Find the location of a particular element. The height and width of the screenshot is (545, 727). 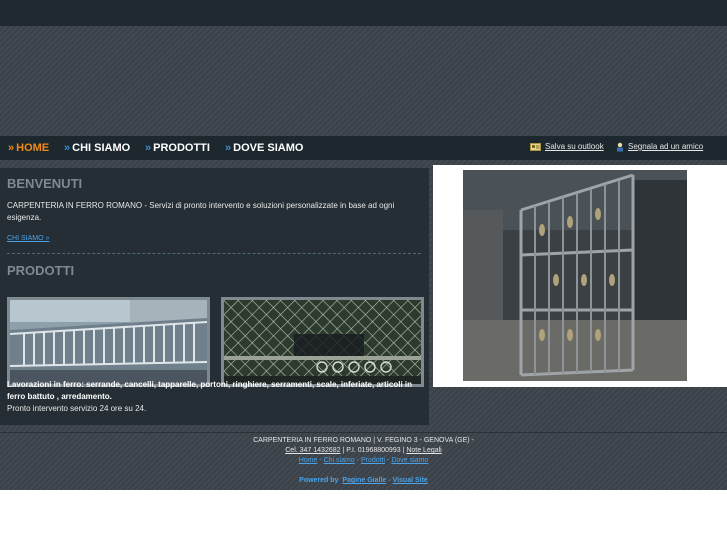

footer-links: Home - Chi siamo - Prodotti - Dove siamo is located at coordinates (363, 460).